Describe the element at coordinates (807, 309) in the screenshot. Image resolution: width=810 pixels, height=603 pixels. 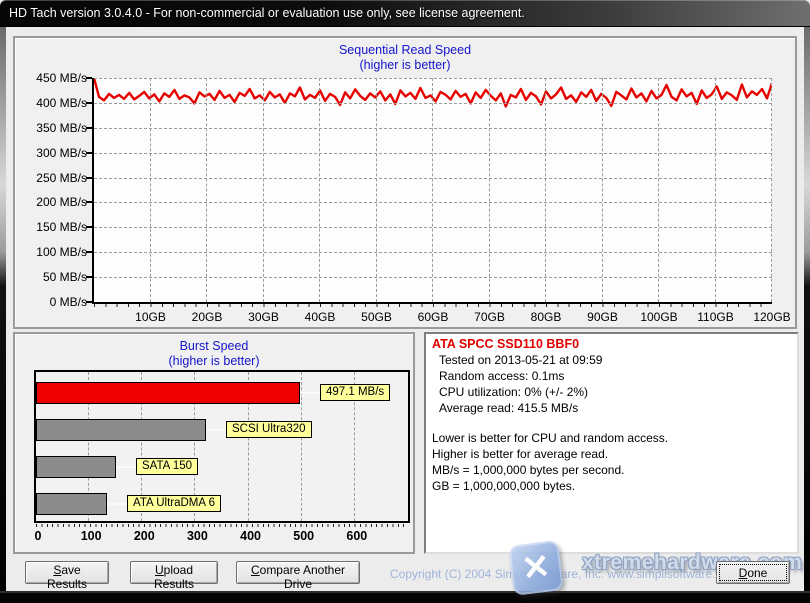
I see `window-frame-right` at that location.